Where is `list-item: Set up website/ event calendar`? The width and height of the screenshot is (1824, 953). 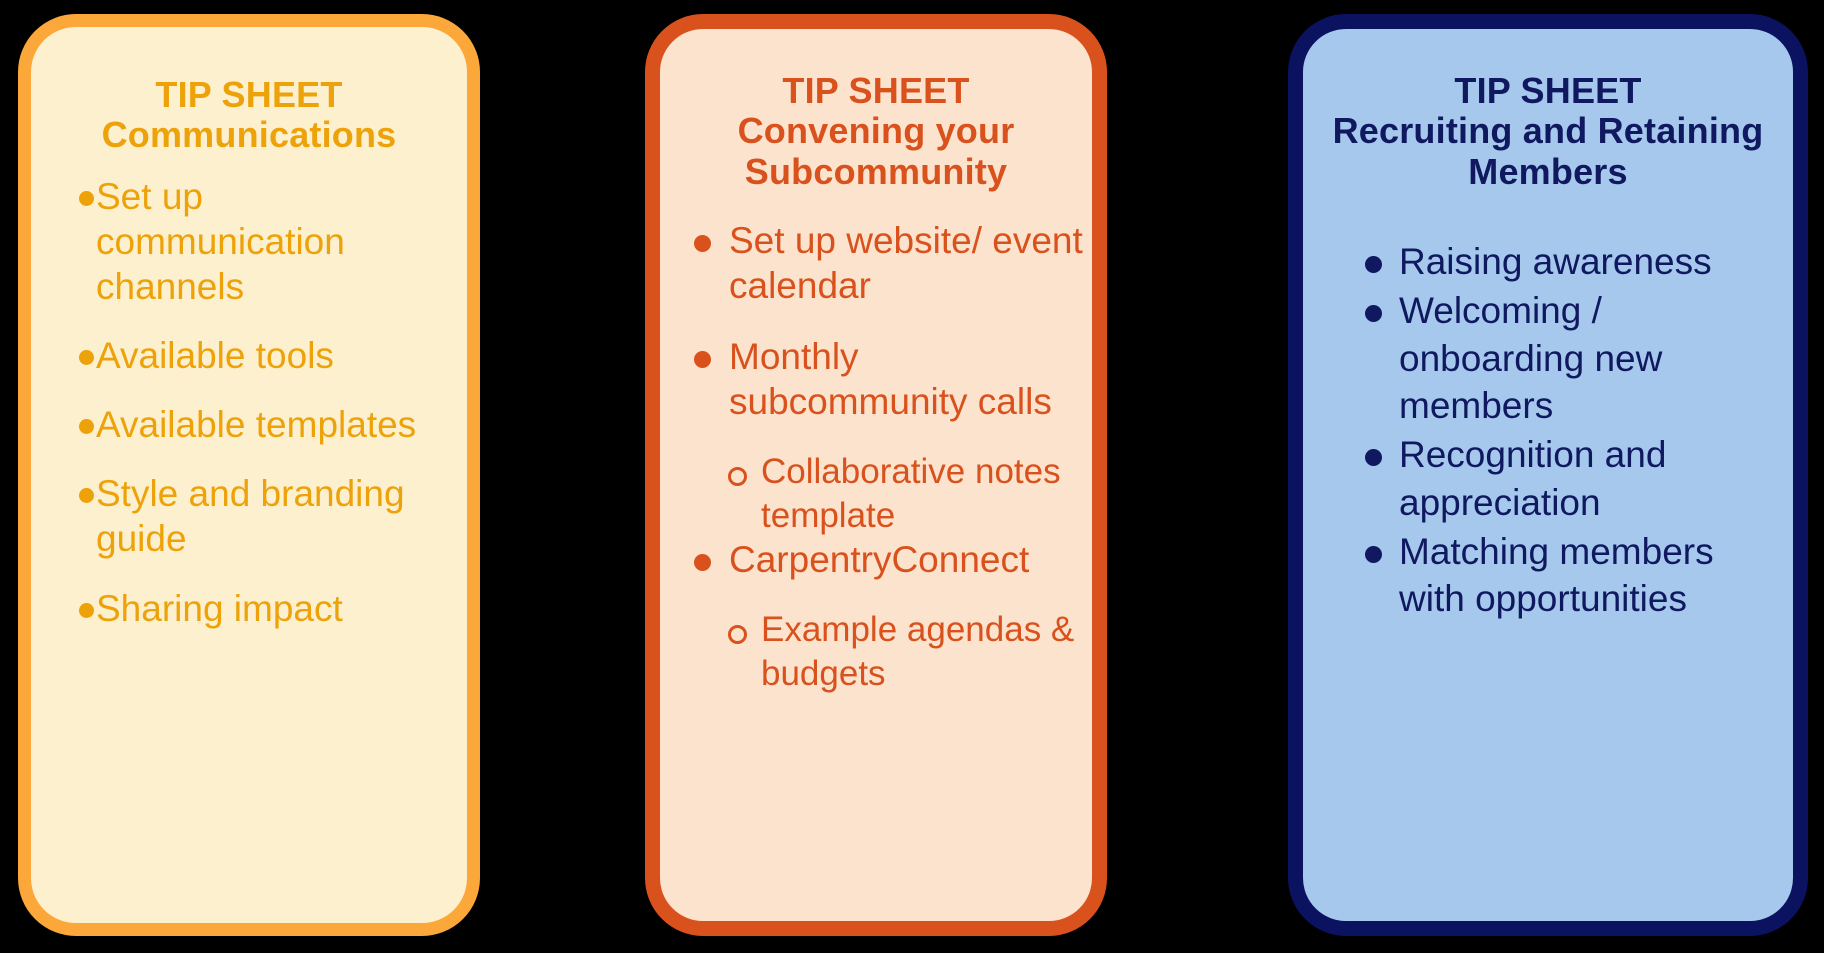 list-item: Set up website/ event calendar is located at coordinates (889, 263).